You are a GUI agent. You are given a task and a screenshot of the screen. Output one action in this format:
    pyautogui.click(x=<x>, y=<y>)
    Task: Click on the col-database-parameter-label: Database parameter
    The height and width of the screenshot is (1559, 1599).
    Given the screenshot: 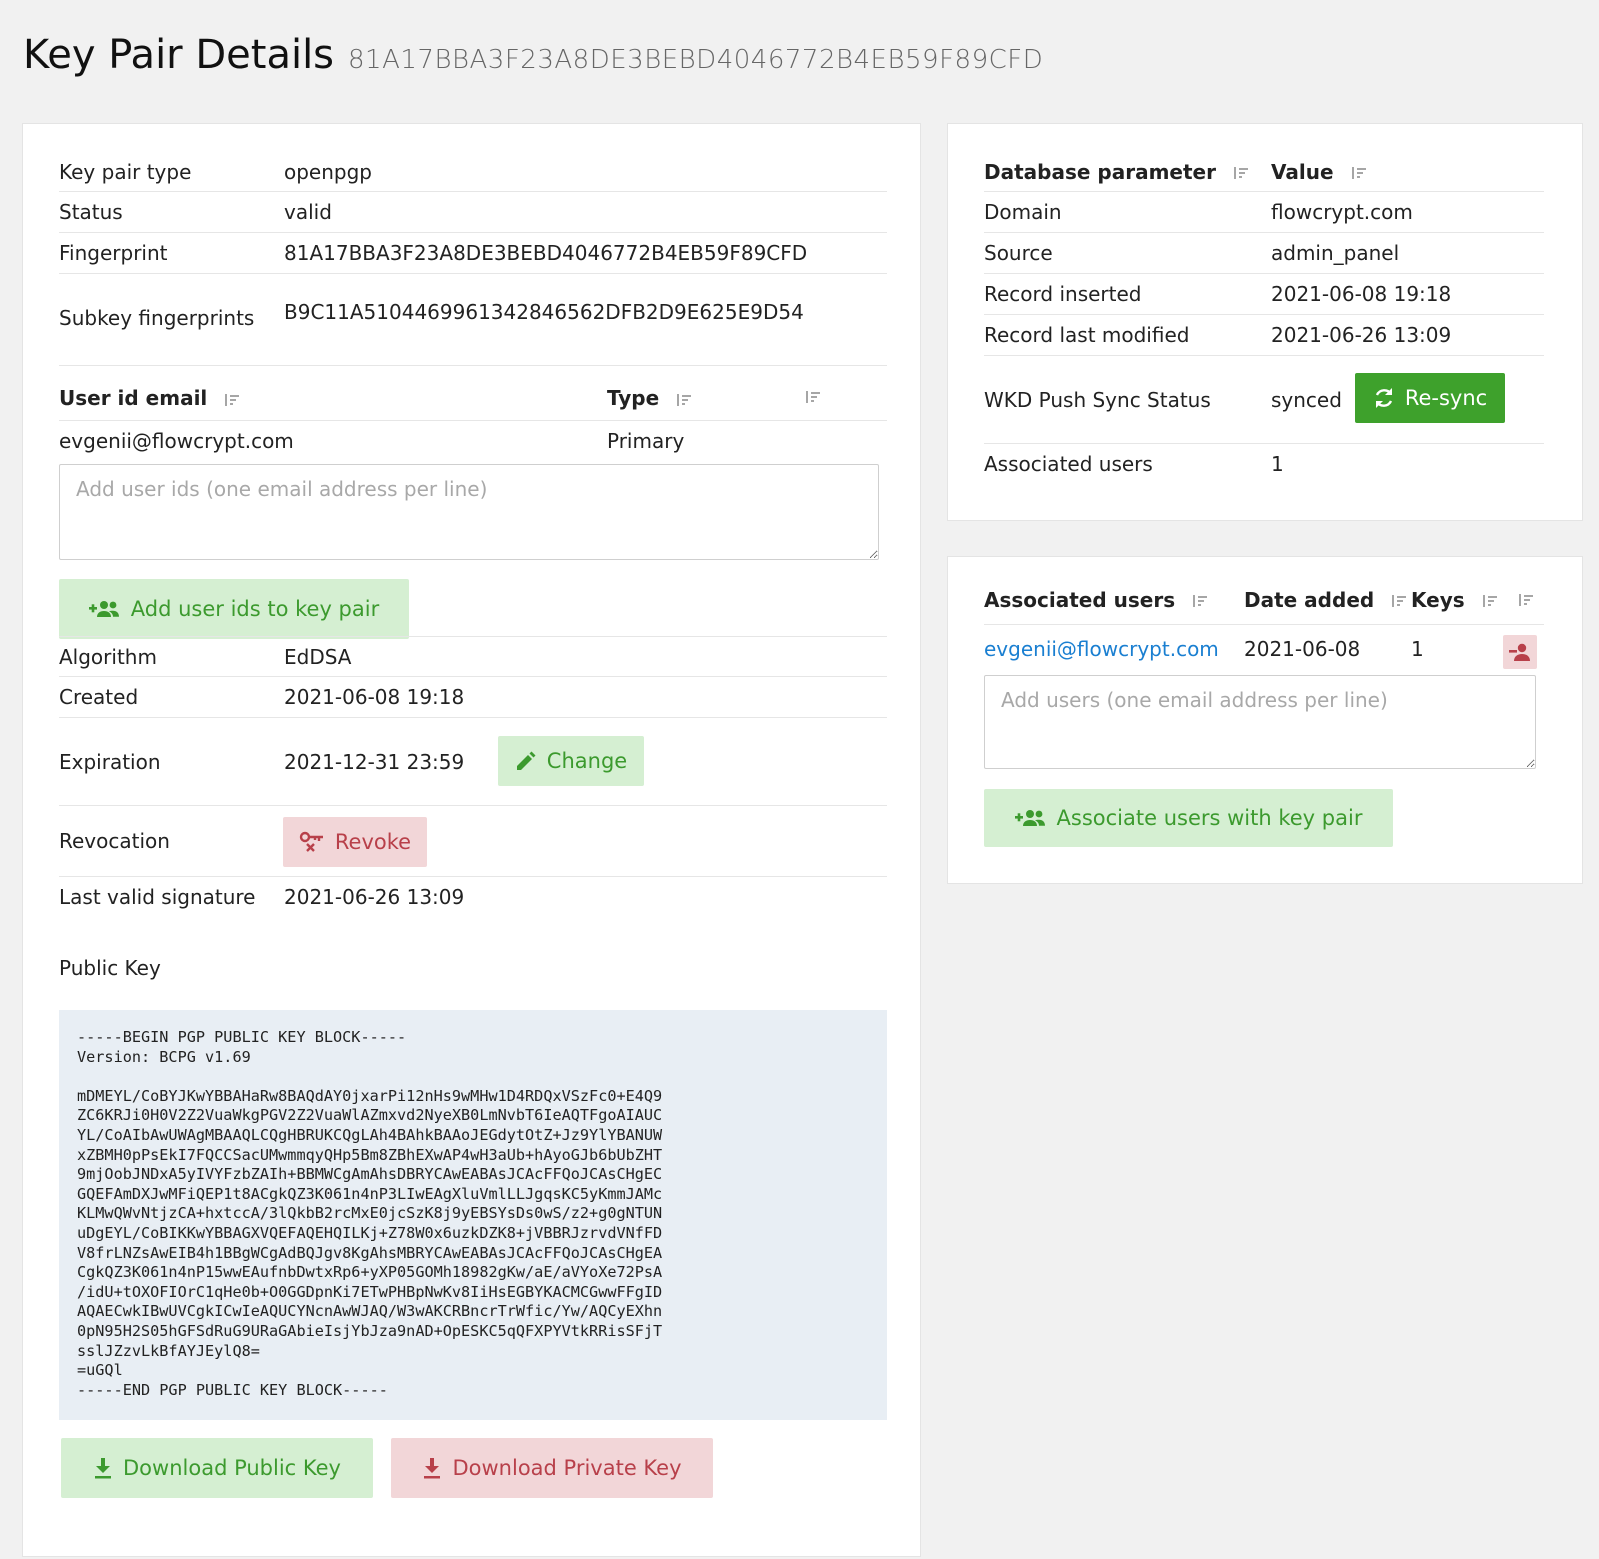 What is the action you would take?
    pyautogui.click(x=1100, y=171)
    